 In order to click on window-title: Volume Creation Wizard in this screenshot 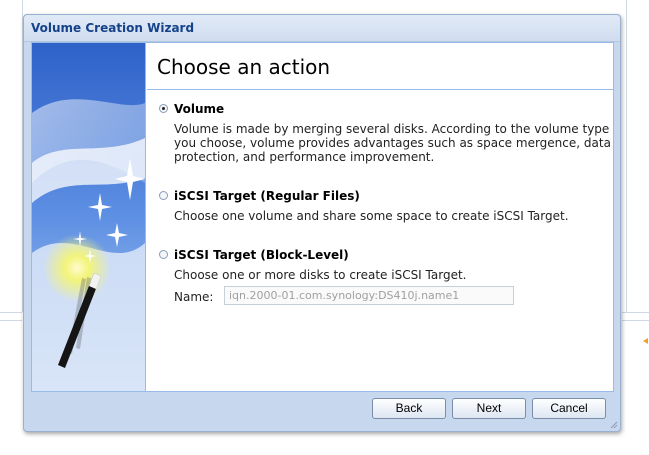, I will do `click(113, 28)`.